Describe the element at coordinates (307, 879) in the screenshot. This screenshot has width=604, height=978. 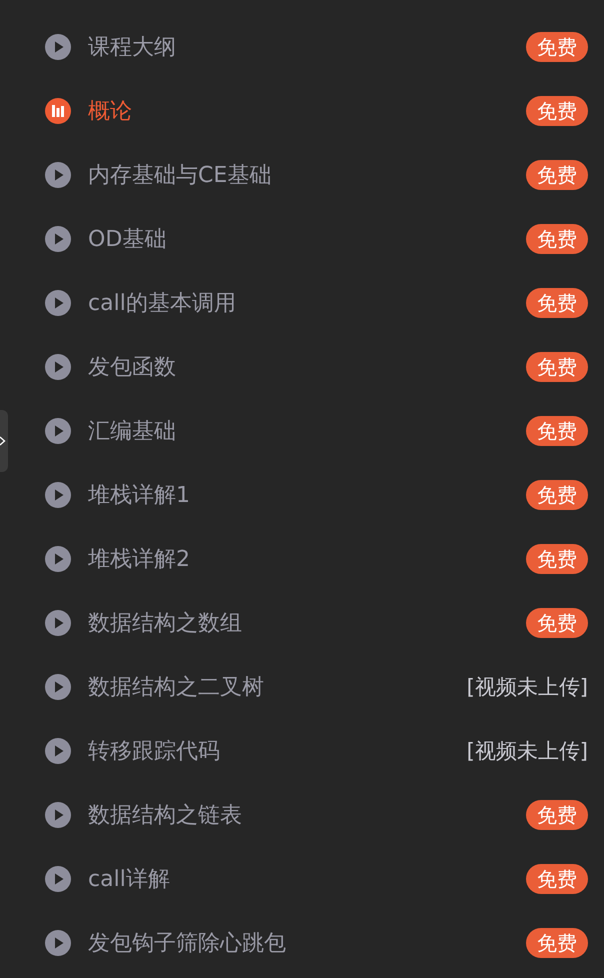
I see `lesson-title: call详解` at that location.